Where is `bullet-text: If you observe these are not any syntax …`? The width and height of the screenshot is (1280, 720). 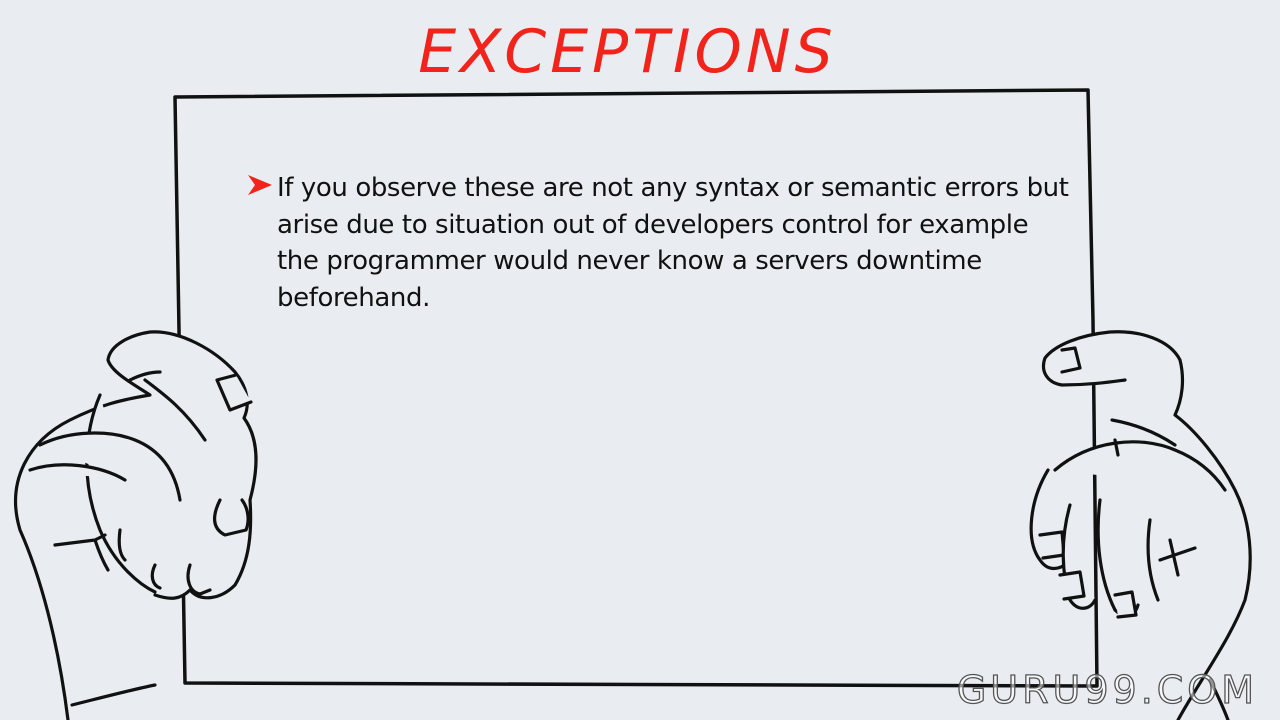 bullet-text: If you observe these are not any syntax … is located at coordinates (673, 243).